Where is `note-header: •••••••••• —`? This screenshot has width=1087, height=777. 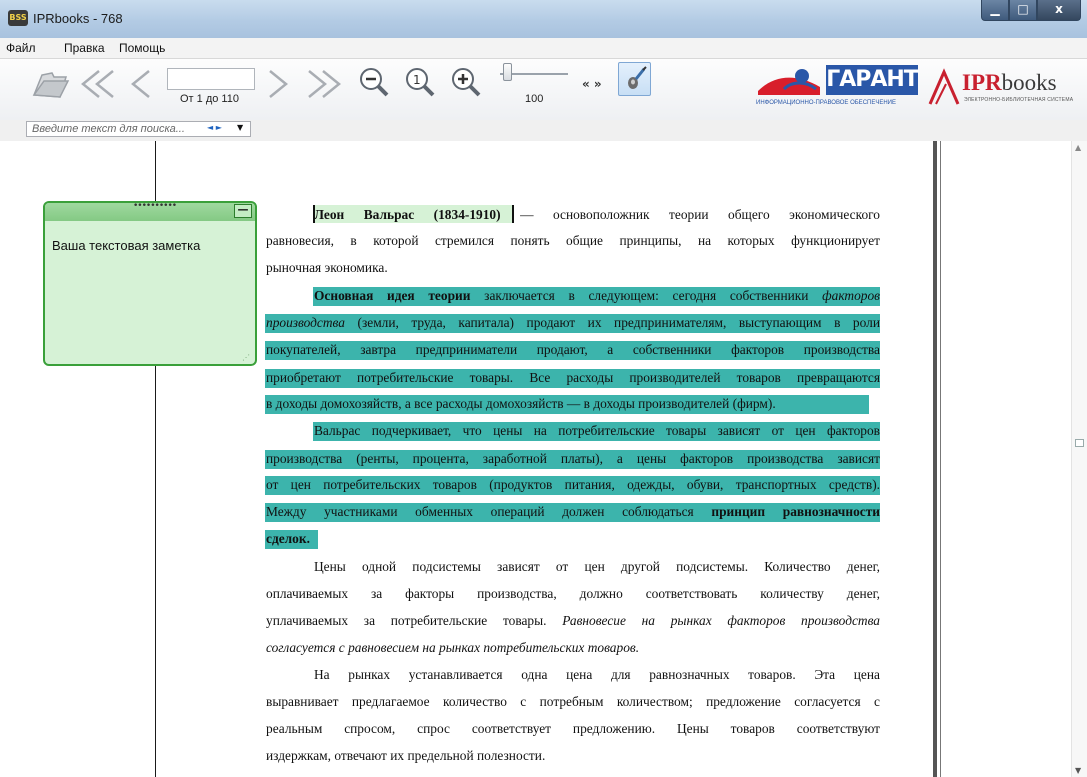
note-header: •••••••••• — is located at coordinates (150, 211).